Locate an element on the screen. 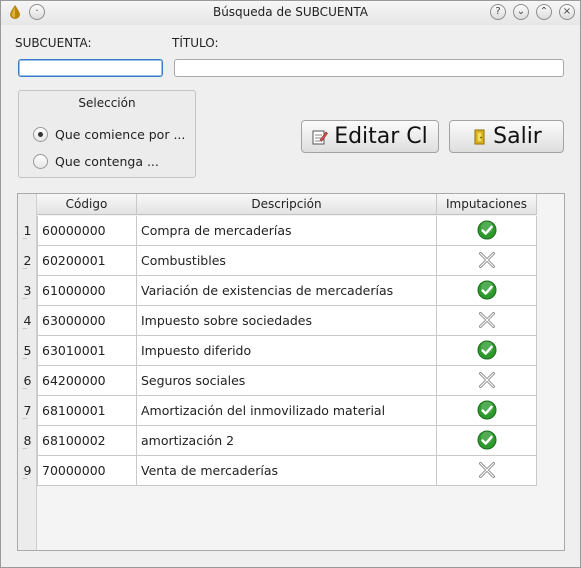 The width and height of the screenshot is (581, 568). table-row: 970000000Venta de mercaderías is located at coordinates (277, 474).